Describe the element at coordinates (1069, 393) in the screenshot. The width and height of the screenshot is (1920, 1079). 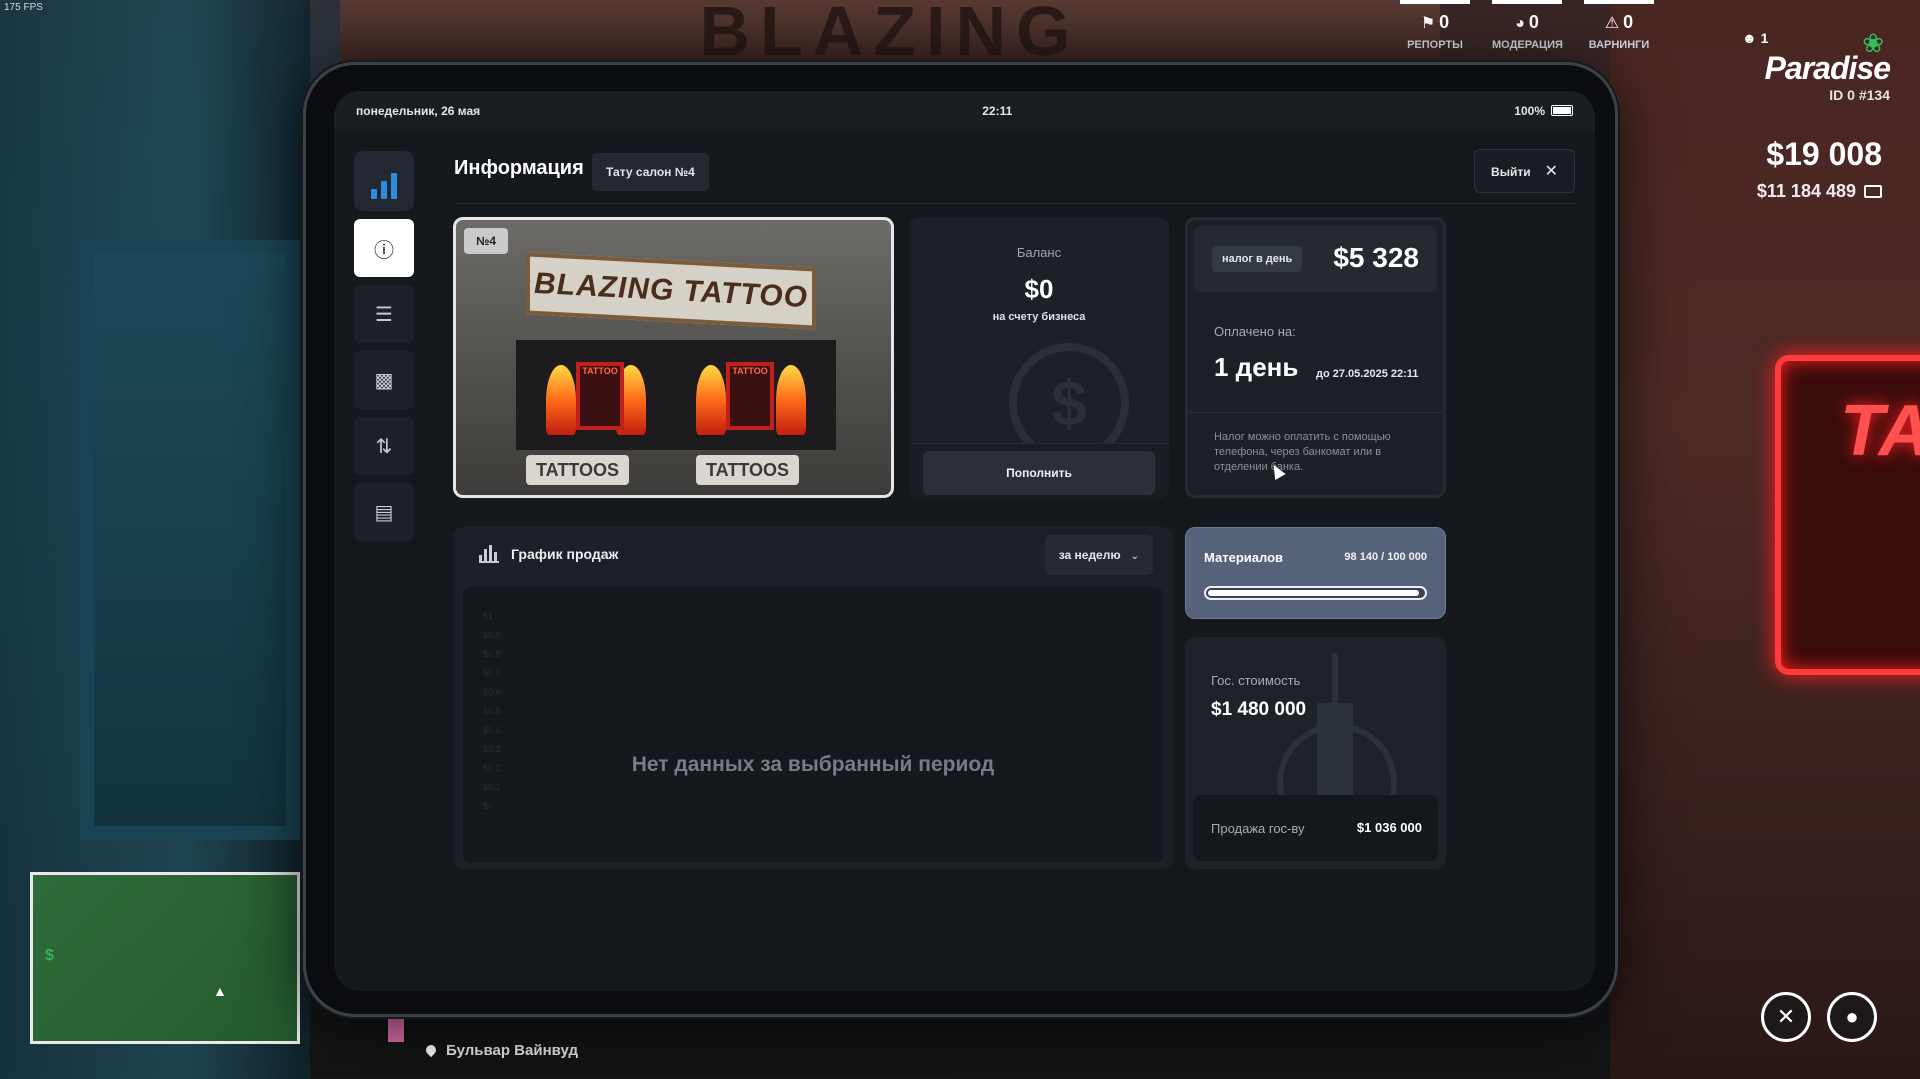
I see `dollar-coin-icon: $` at that location.